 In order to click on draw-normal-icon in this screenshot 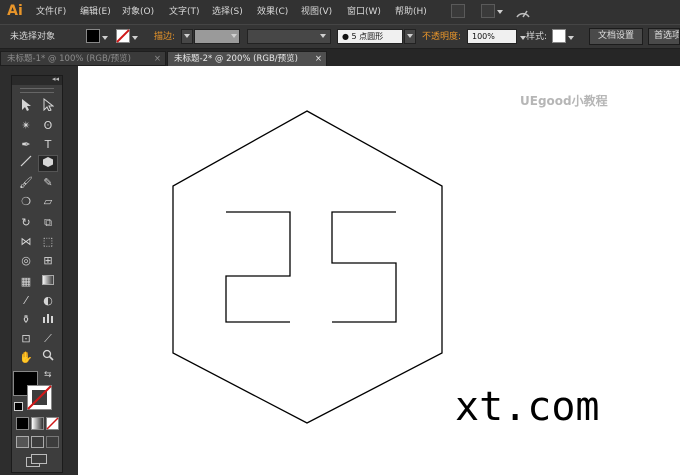, I will do `click(22, 442)`.